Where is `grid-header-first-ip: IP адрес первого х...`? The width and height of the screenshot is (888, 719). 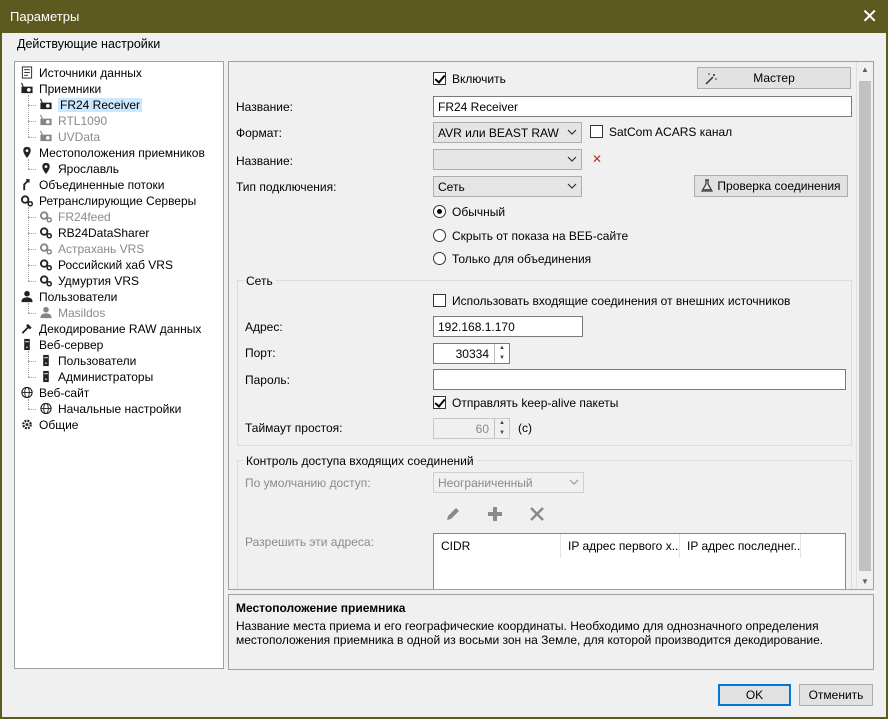
grid-header-first-ip: IP адрес первого х... is located at coordinates (620, 546).